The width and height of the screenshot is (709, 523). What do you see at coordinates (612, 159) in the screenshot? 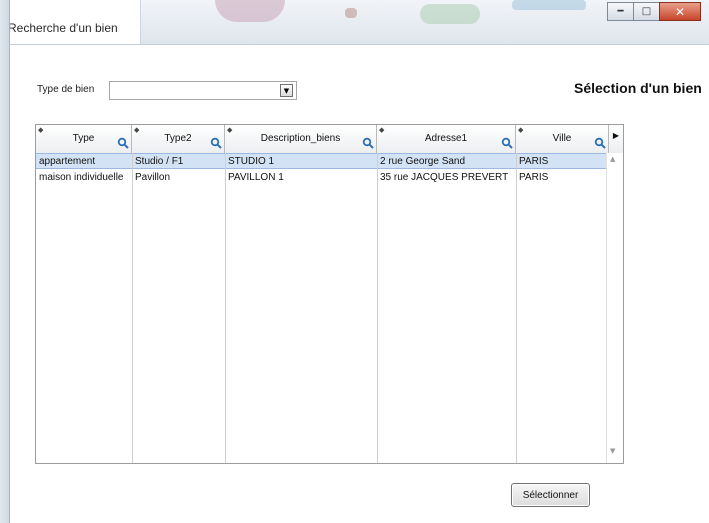
I see `scroll-up-icon: ▲` at bounding box center [612, 159].